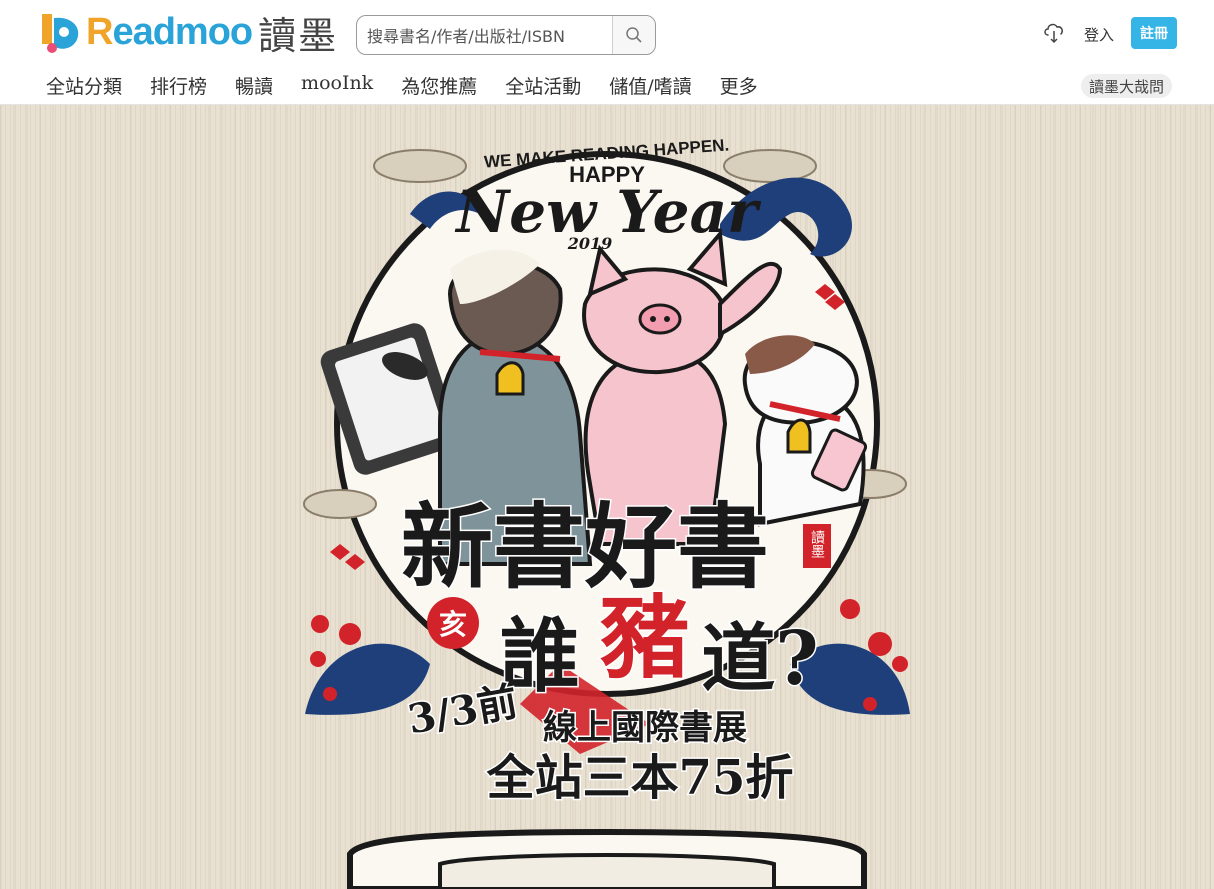 Image resolution: width=1214 pixels, height=889 pixels. I want to click on search-box, so click(506, 35).